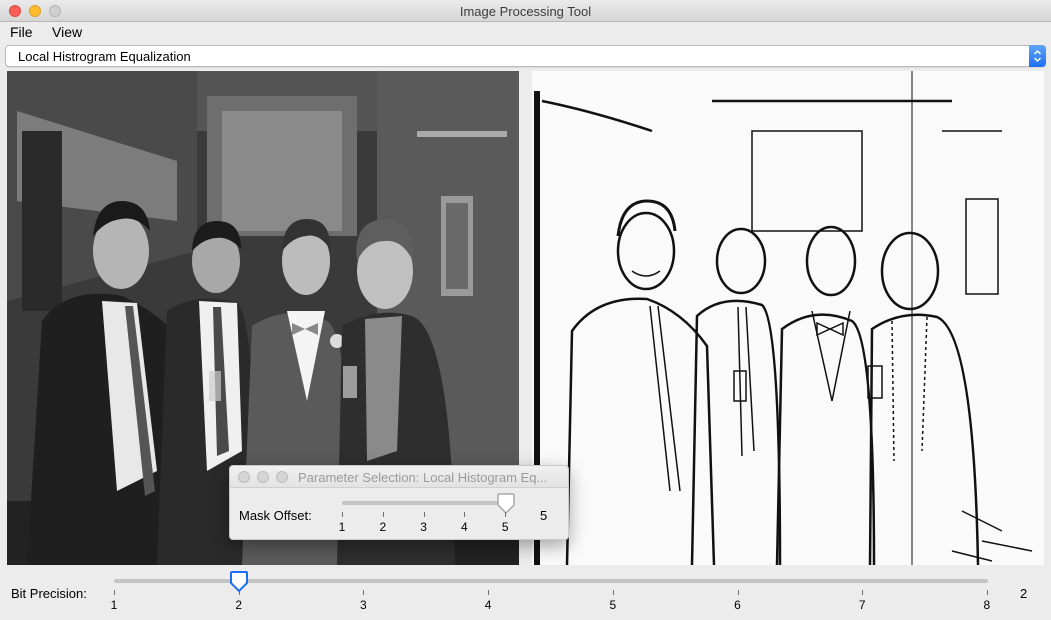 The width and height of the screenshot is (1051, 620). Describe the element at coordinates (1037, 56) in the screenshot. I see `chevron-updown-icon` at that location.